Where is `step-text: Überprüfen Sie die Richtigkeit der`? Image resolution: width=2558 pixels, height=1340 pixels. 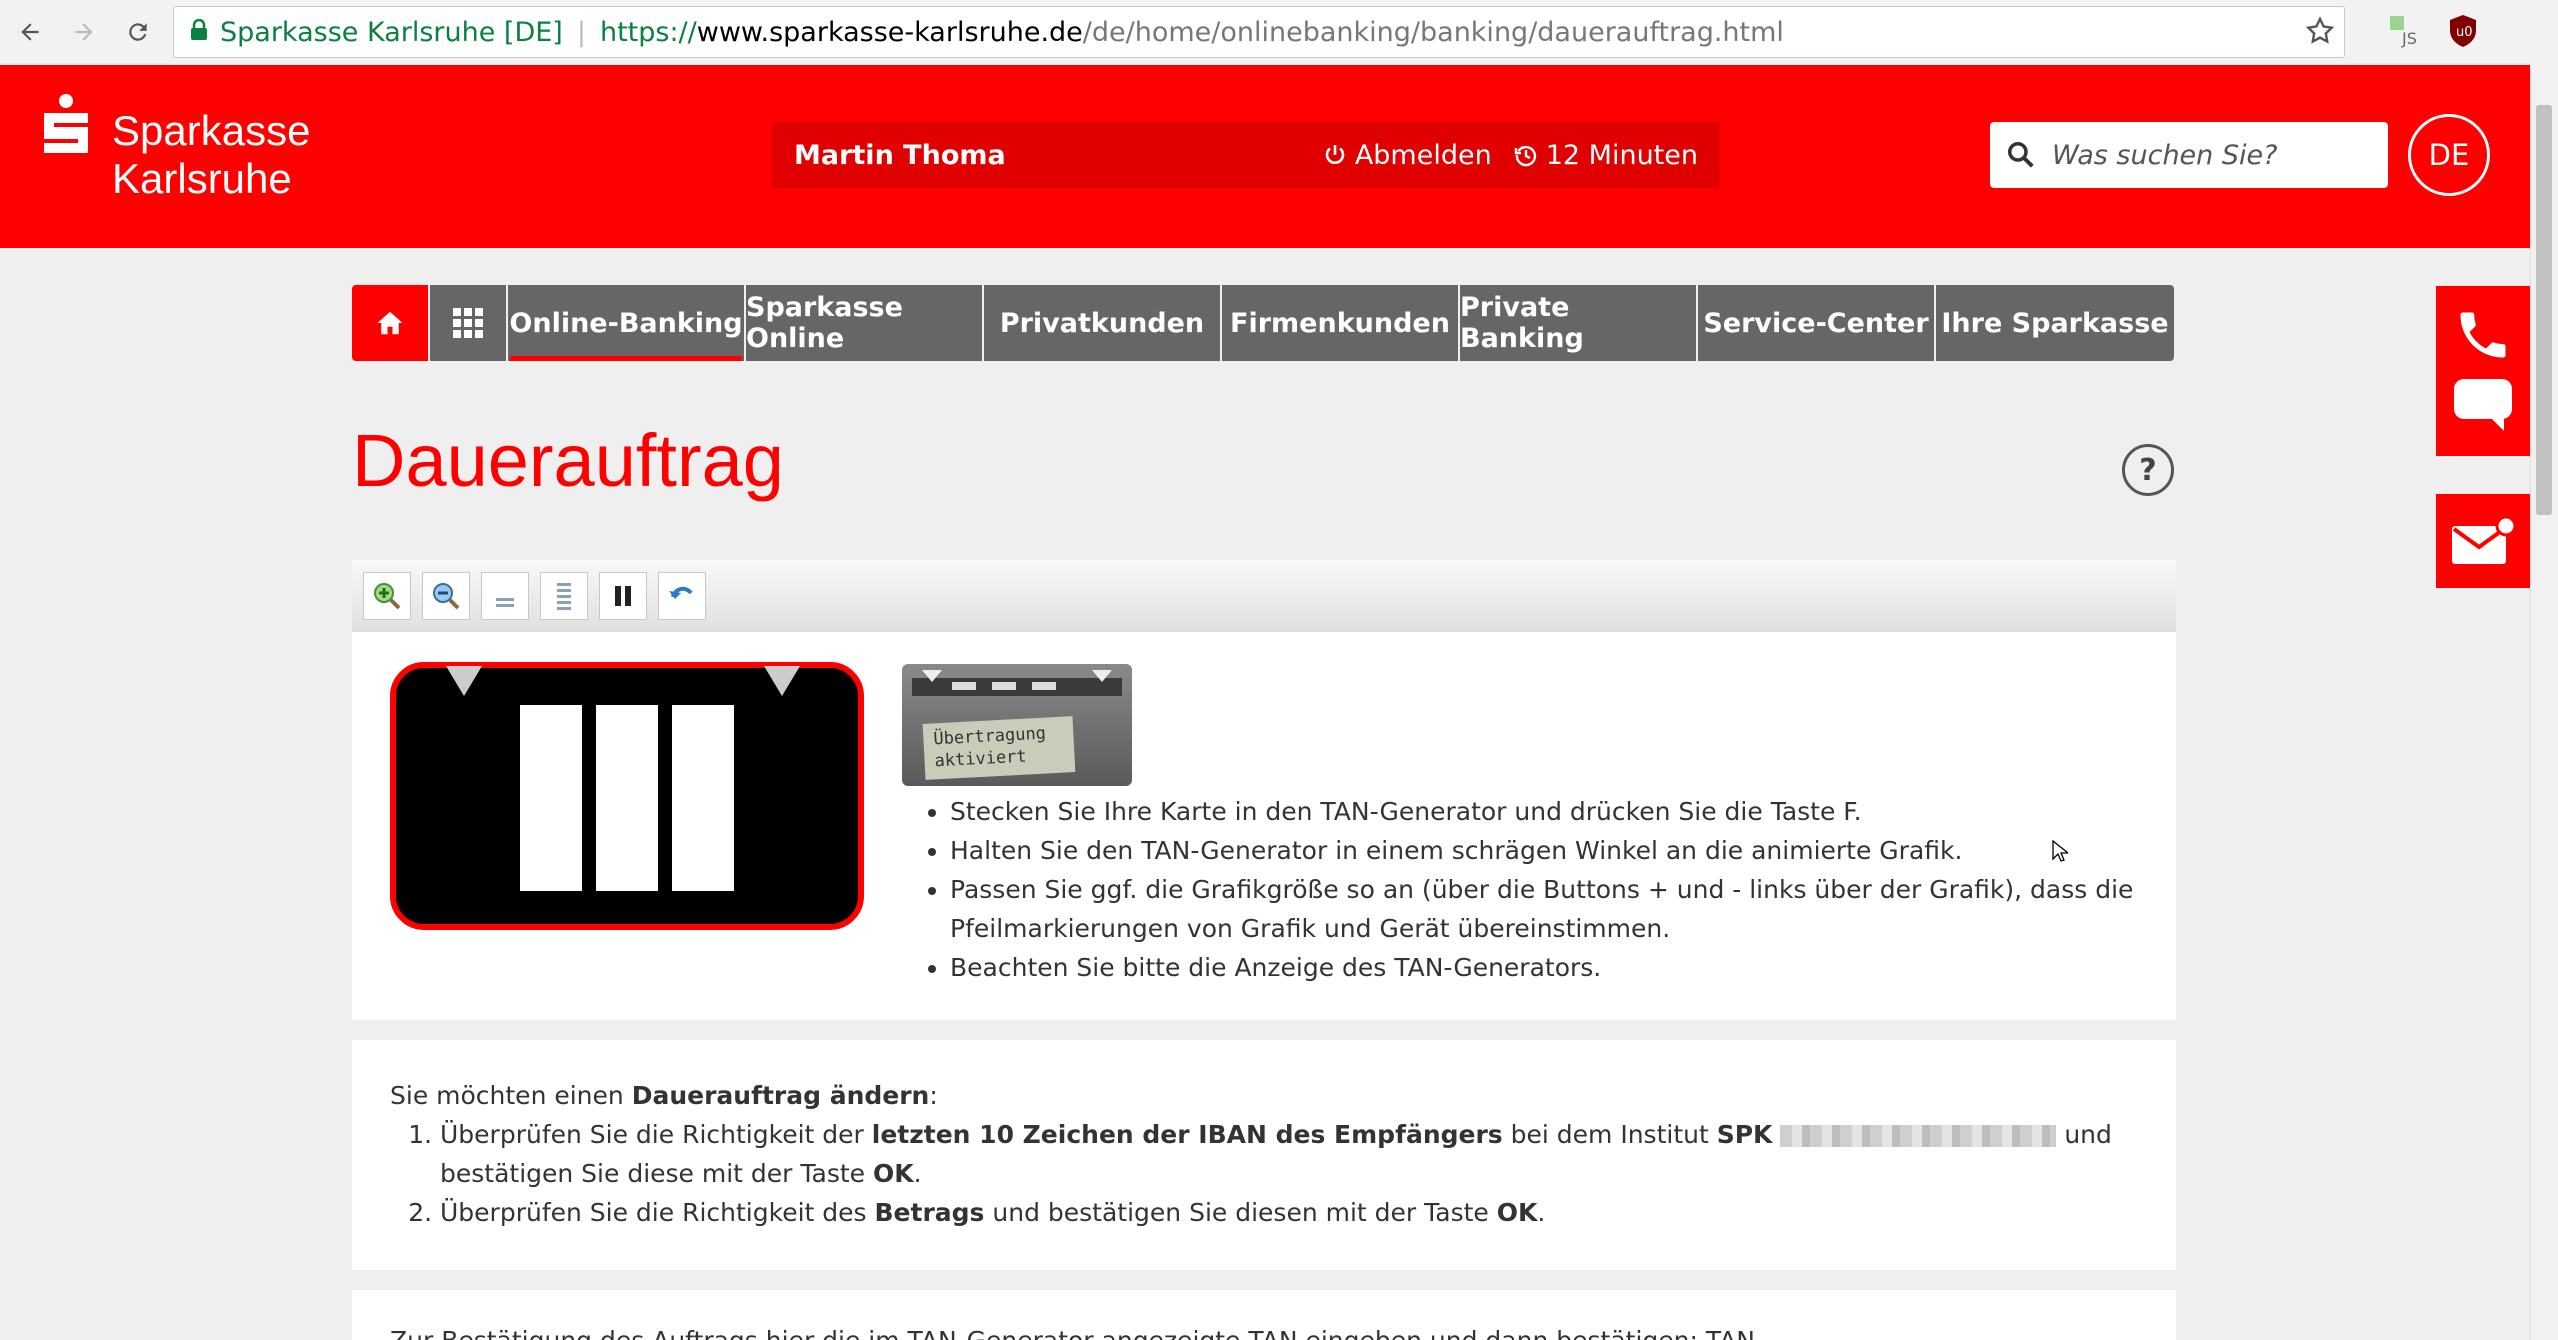
step-text: Überprüfen Sie die Richtigkeit der is located at coordinates (656, 1134).